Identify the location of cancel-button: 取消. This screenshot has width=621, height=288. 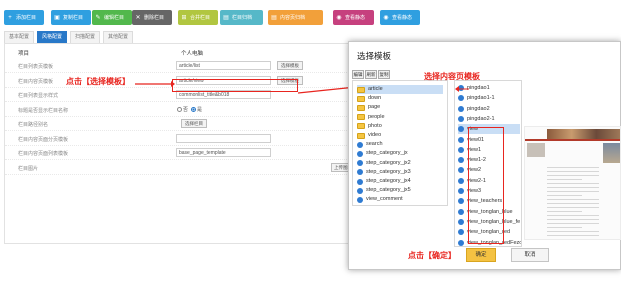
(530, 255).